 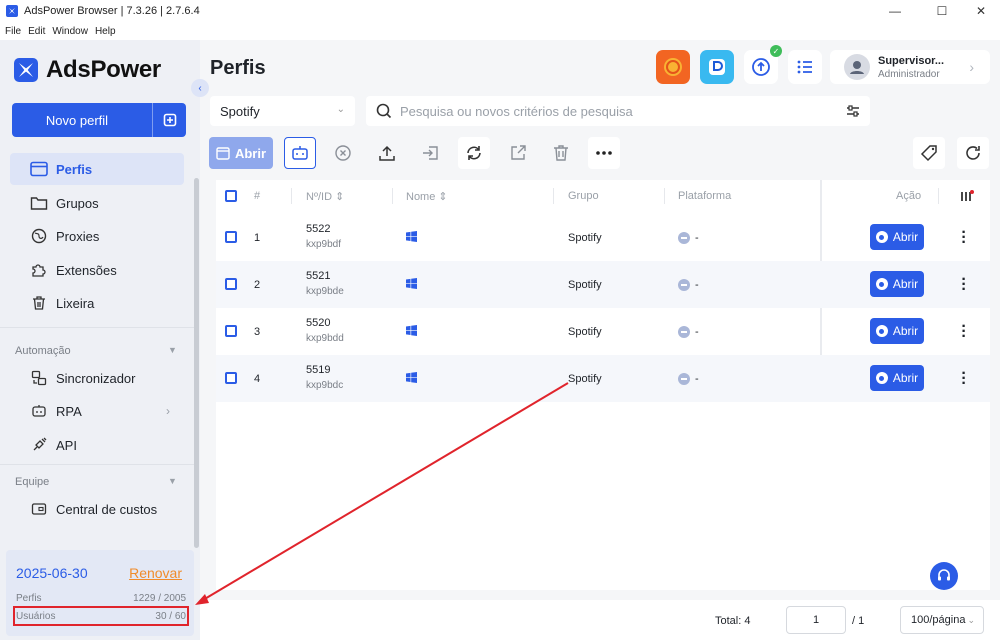 I want to click on sidebar-item-central-de-custos: Central de custos, so click(x=97, y=509).